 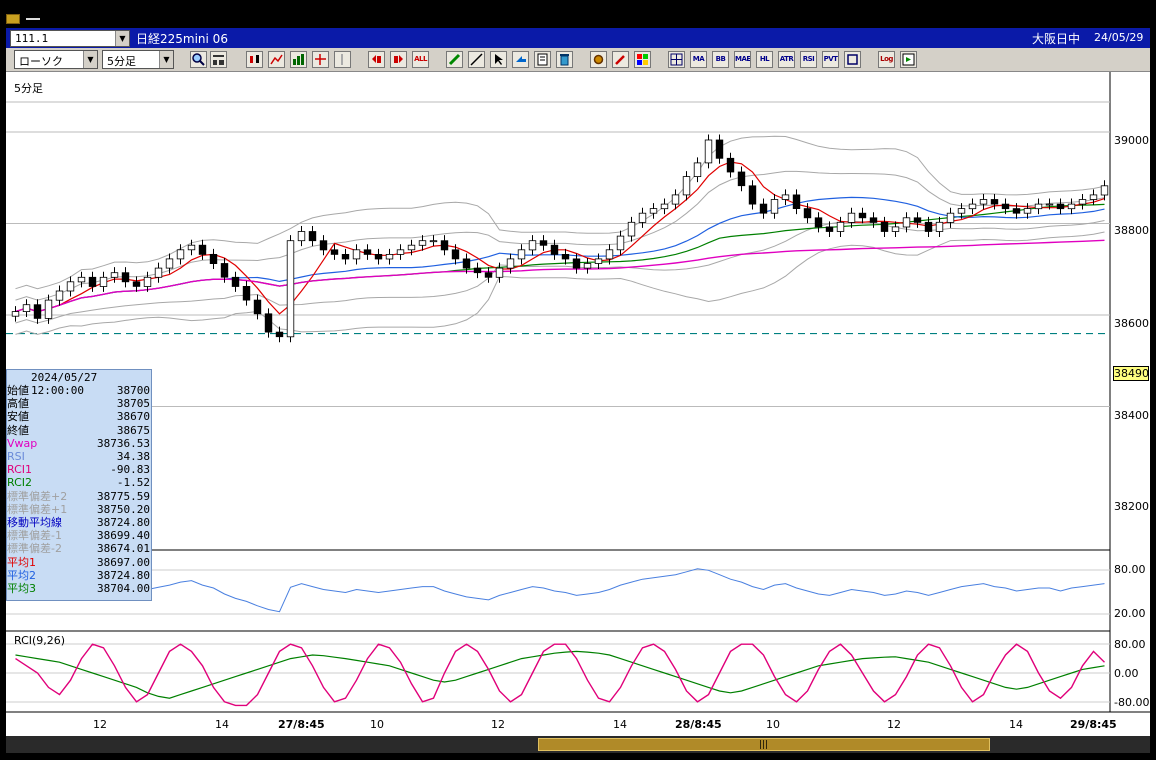 I want to click on scroll-left-icon, so click(x=376, y=59).